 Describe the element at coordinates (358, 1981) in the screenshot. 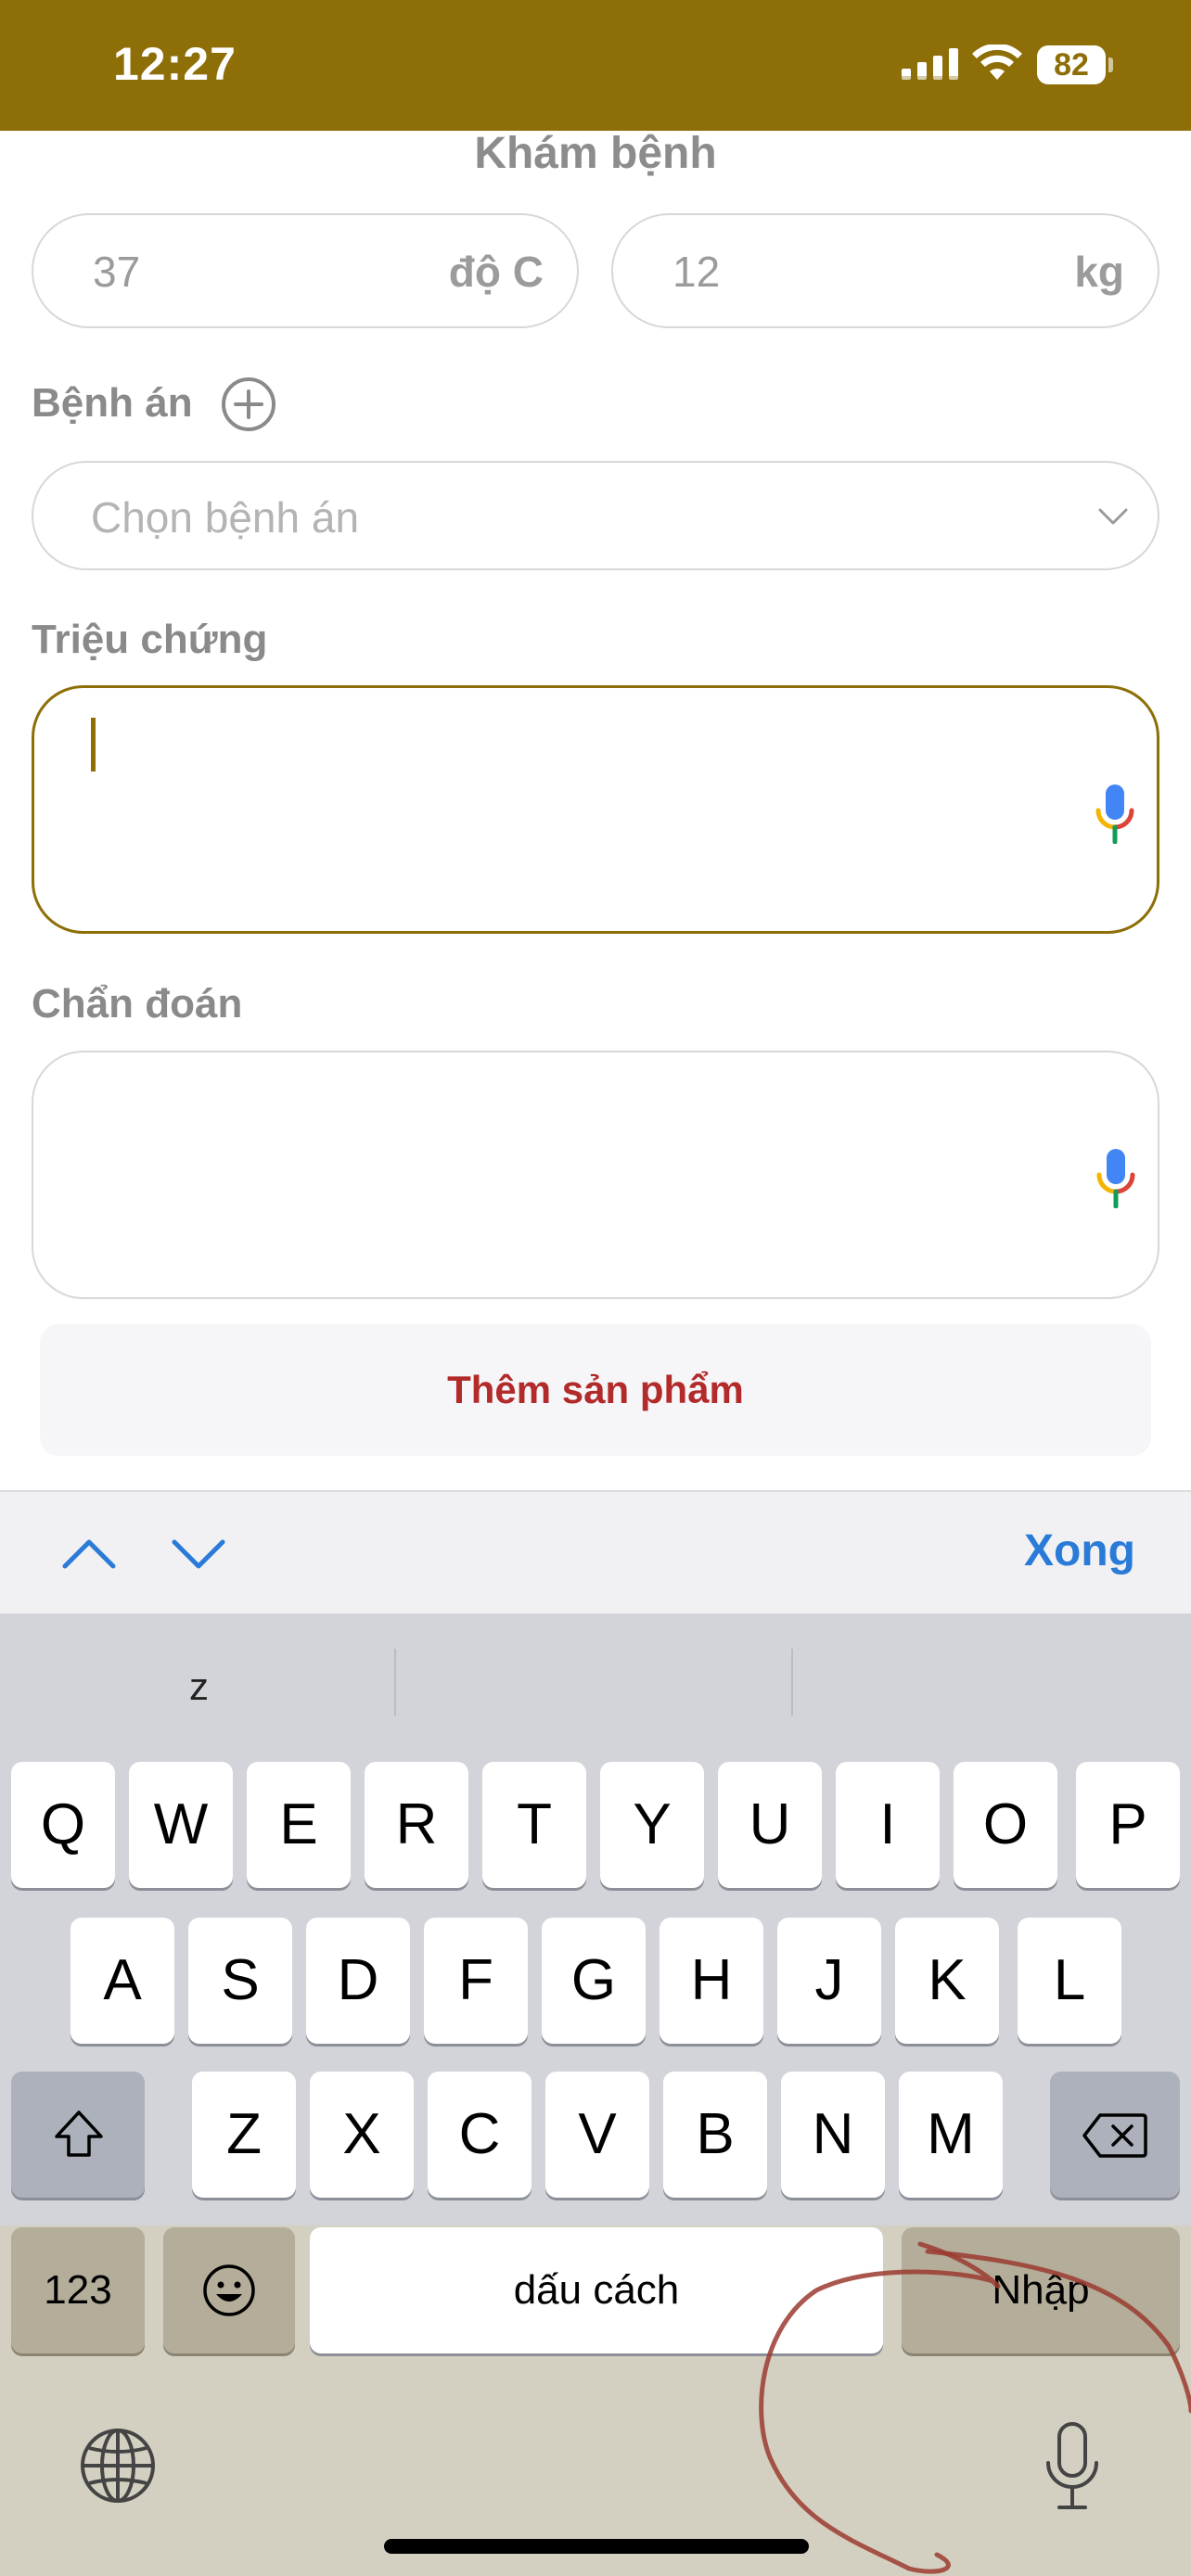

I see `key-d: D` at that location.